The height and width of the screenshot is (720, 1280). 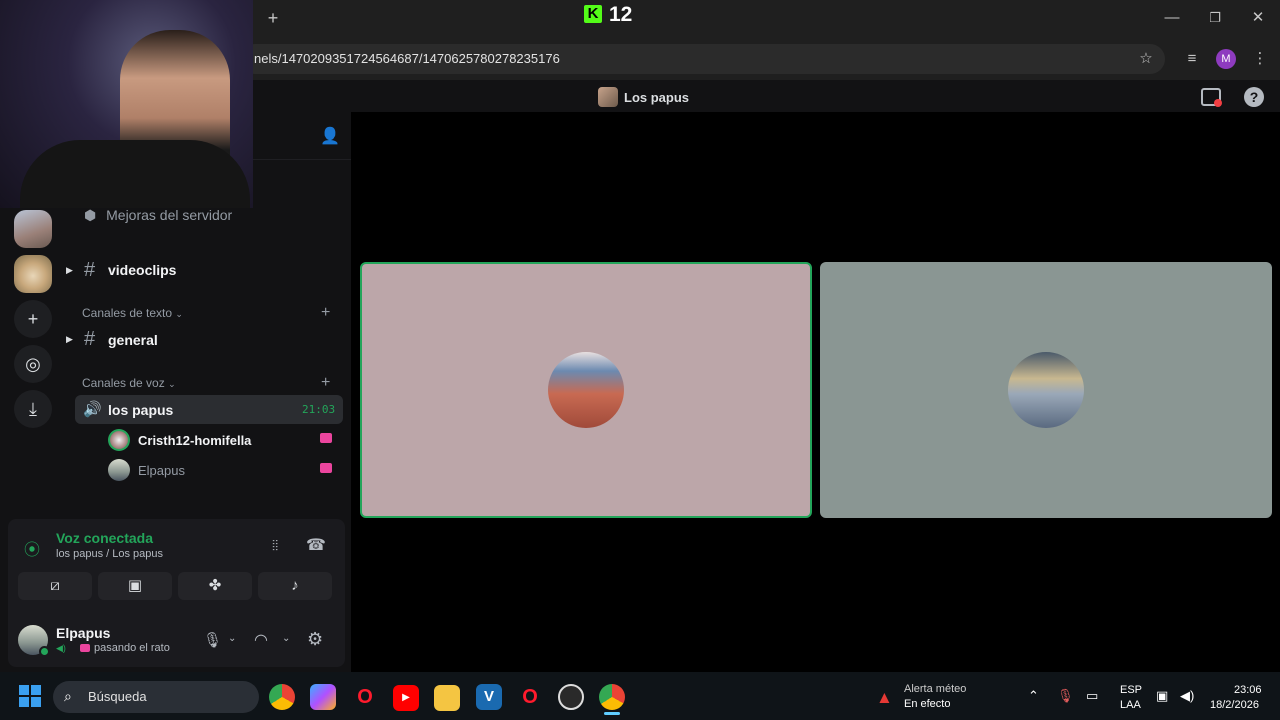 I want to click on discover-compass-icon: ◎, so click(x=33, y=364).